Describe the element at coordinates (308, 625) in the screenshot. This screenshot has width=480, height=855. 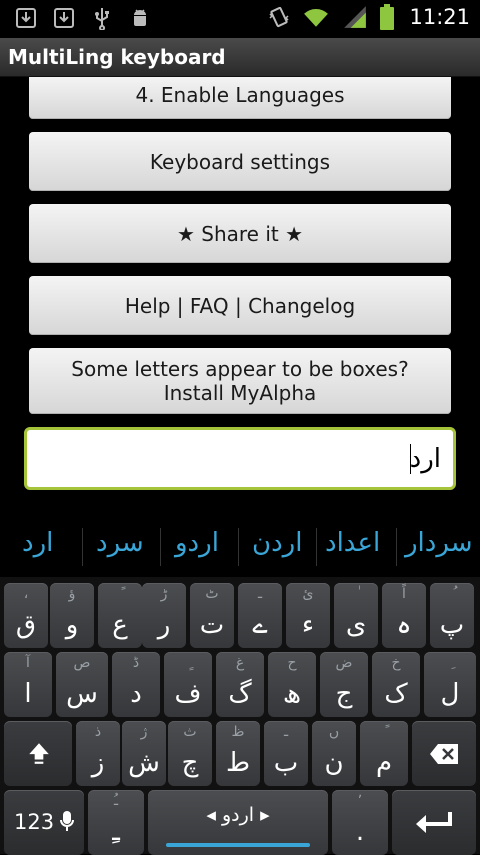
I see `key-char: ء` at that location.